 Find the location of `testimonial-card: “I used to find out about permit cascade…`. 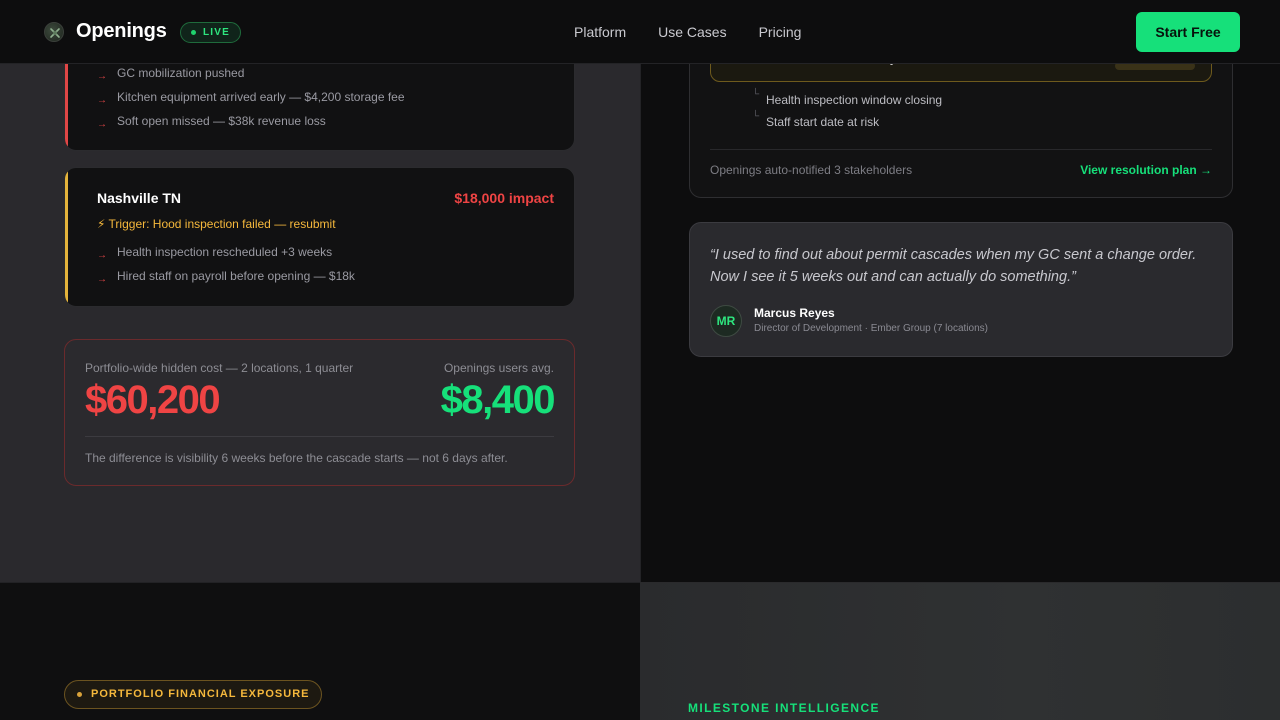

testimonial-card: “I used to find out about permit cascade… is located at coordinates (961, 289).